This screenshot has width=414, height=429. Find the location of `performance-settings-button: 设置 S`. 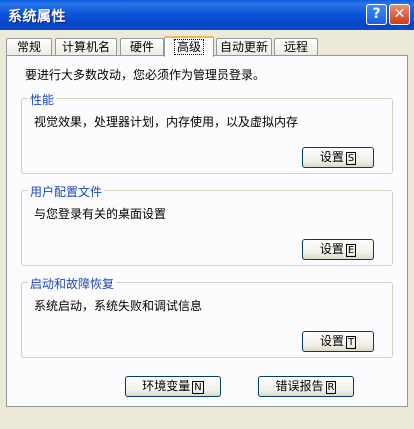

performance-settings-button: 设置 S is located at coordinates (338, 157).